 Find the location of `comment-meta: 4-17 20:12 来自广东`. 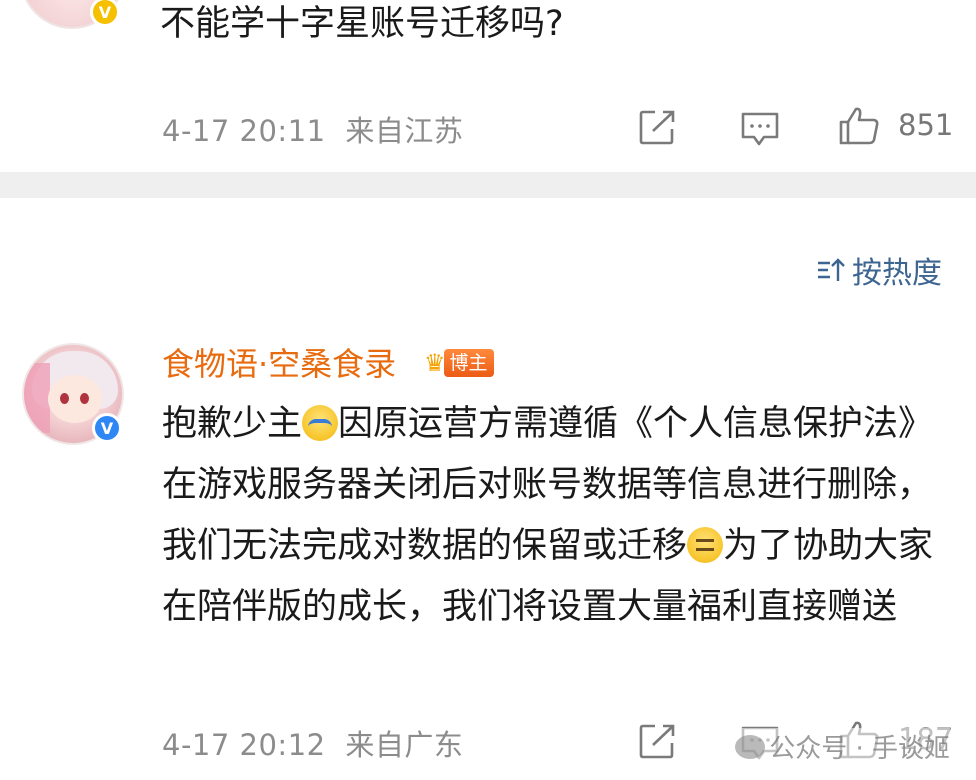

comment-meta: 4-17 20:12 来自广东 is located at coordinates (312, 743).